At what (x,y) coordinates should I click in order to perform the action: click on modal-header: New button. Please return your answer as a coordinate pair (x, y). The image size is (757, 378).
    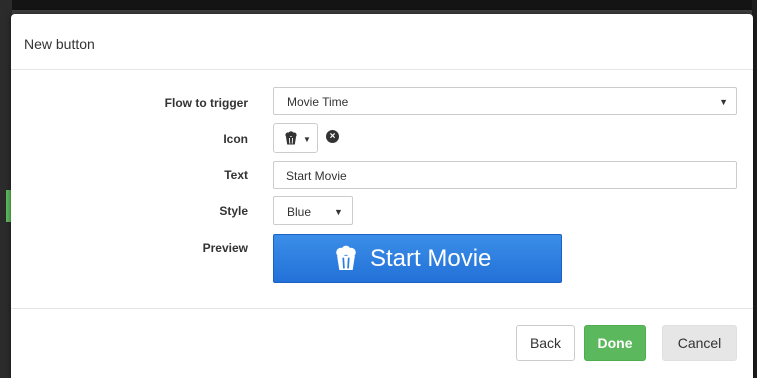
    Looking at the image, I should click on (382, 42).